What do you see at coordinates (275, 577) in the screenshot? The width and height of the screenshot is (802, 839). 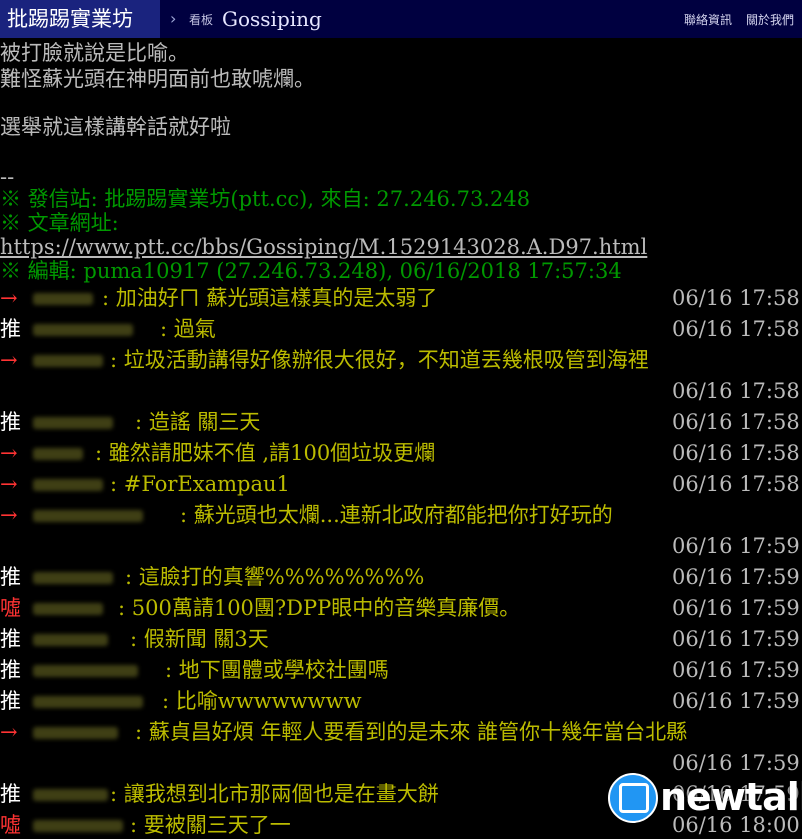 I see `push-content: : 這臉打的真響%%%%%%%%` at bounding box center [275, 577].